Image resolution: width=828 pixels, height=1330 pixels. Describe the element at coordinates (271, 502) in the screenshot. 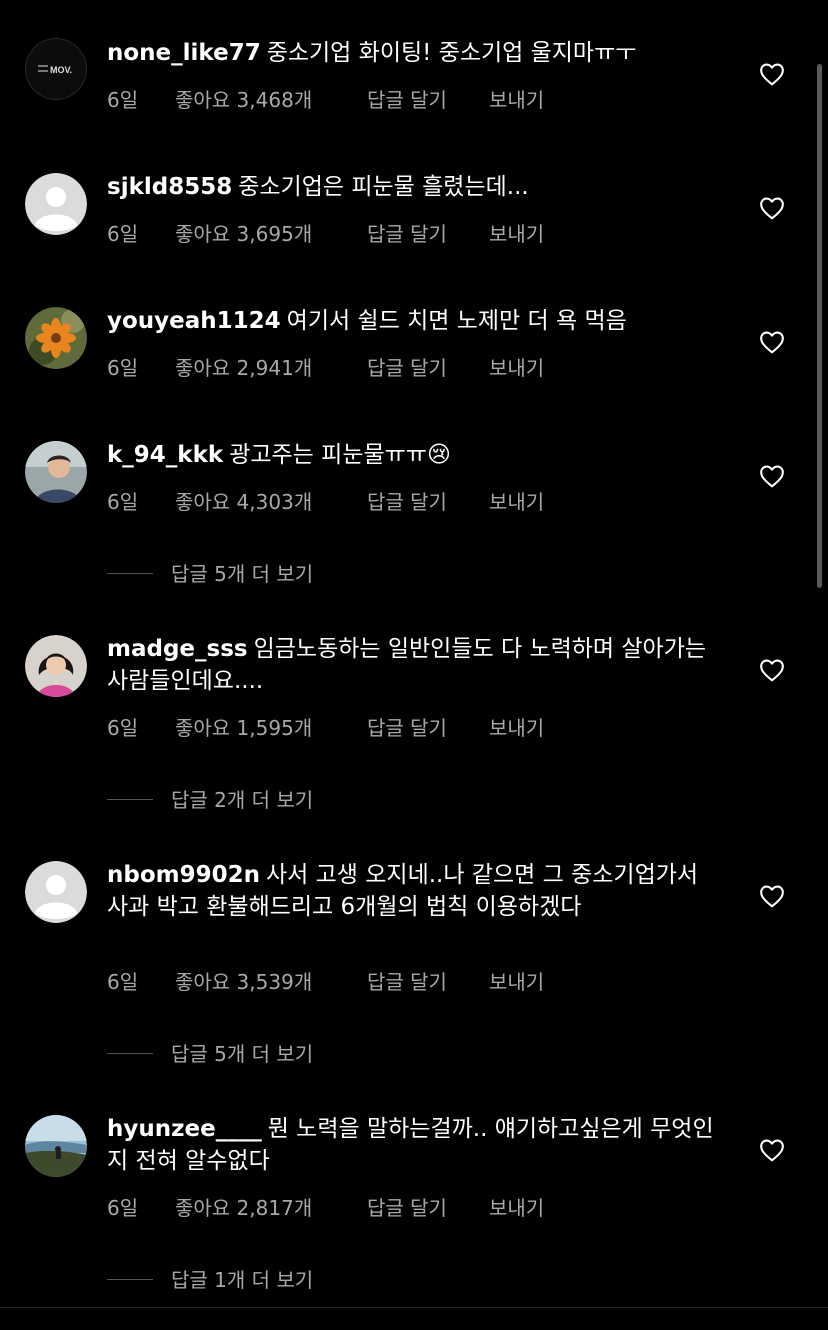

I see `comment-likes: 좋아요 4,303개` at that location.